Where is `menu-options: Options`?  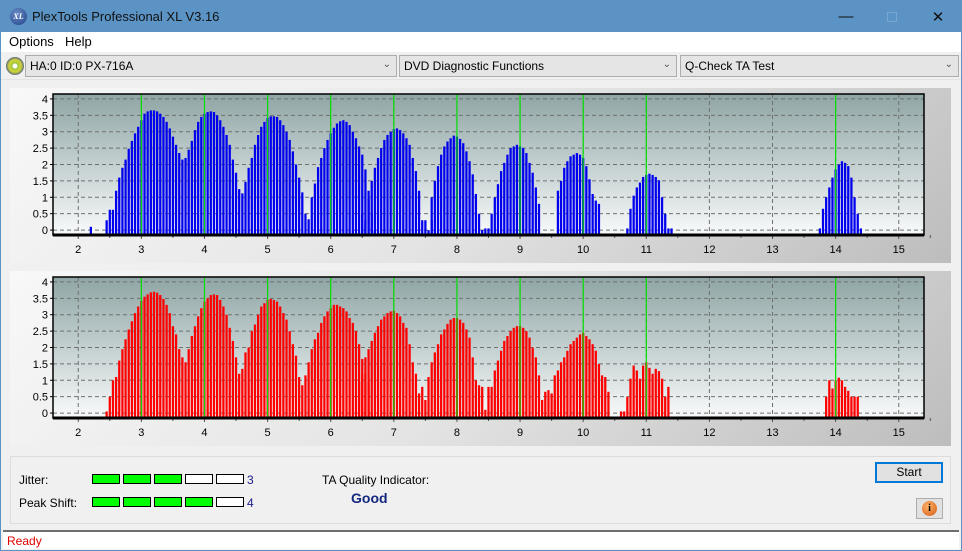 menu-options: Options is located at coordinates (31, 41).